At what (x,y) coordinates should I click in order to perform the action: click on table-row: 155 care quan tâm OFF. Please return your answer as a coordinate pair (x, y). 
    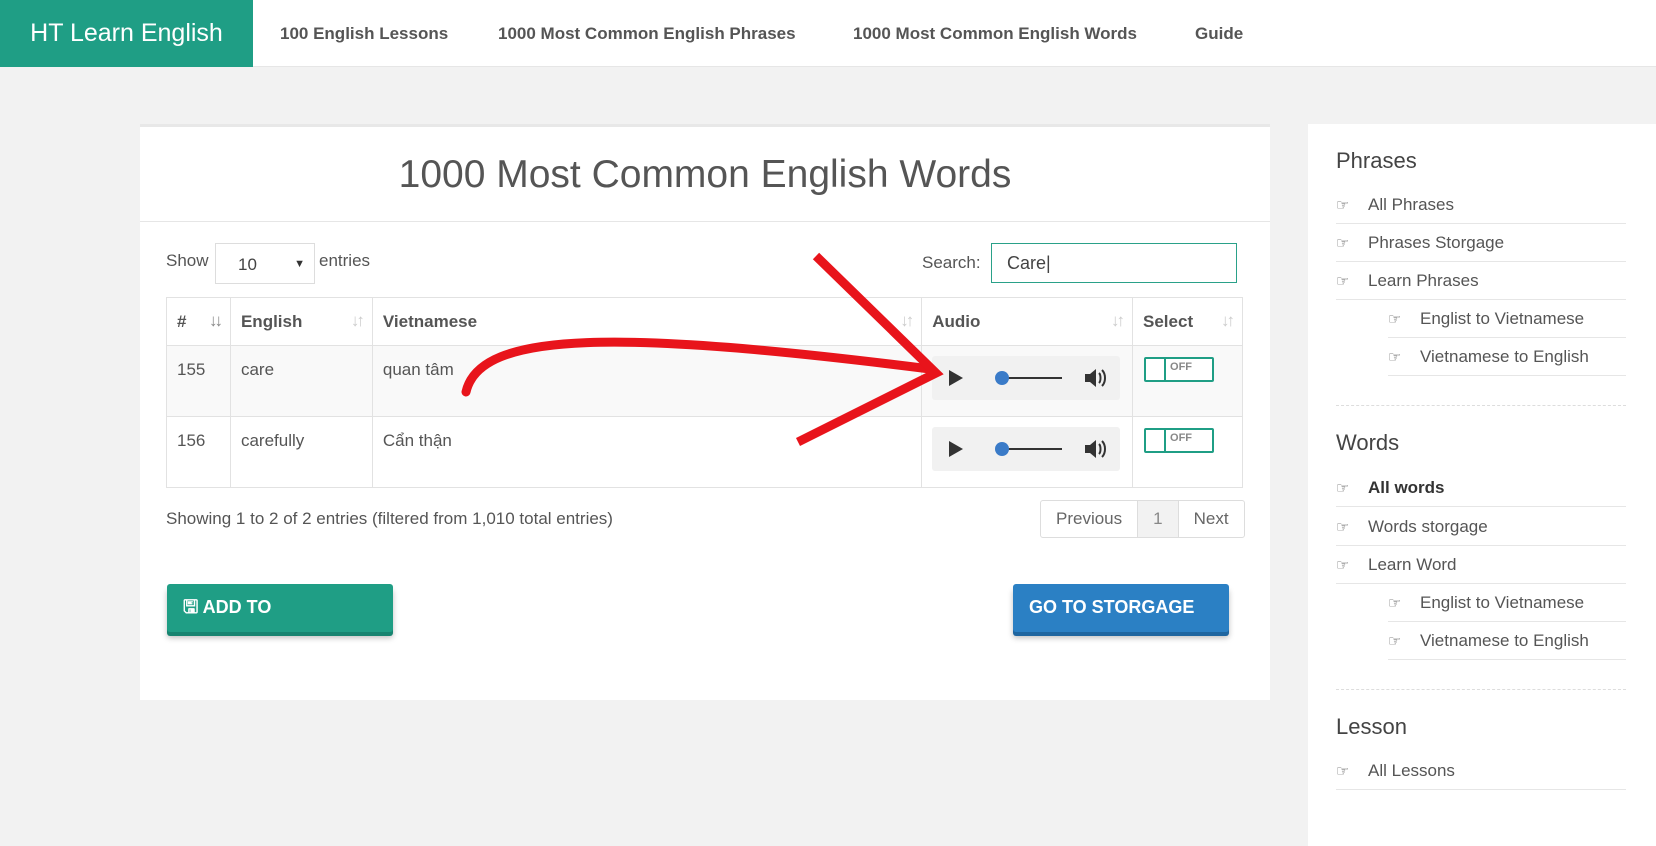
    Looking at the image, I should click on (704, 381).